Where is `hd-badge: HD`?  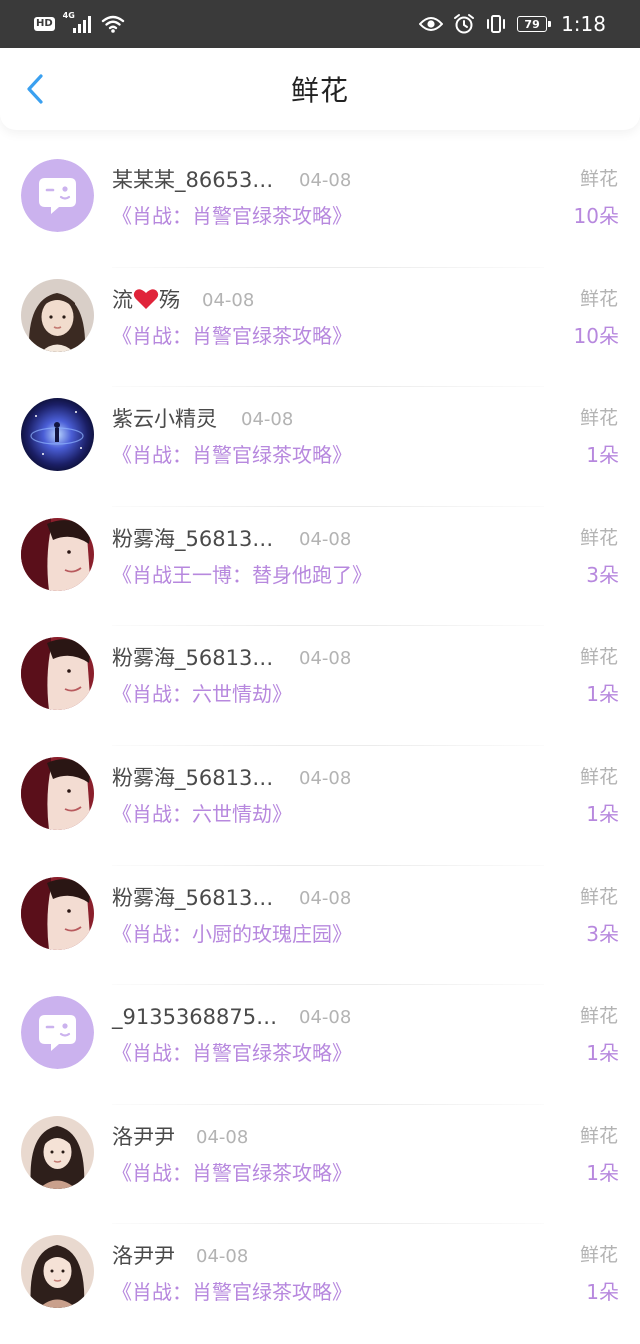 hd-badge: HD is located at coordinates (44, 24).